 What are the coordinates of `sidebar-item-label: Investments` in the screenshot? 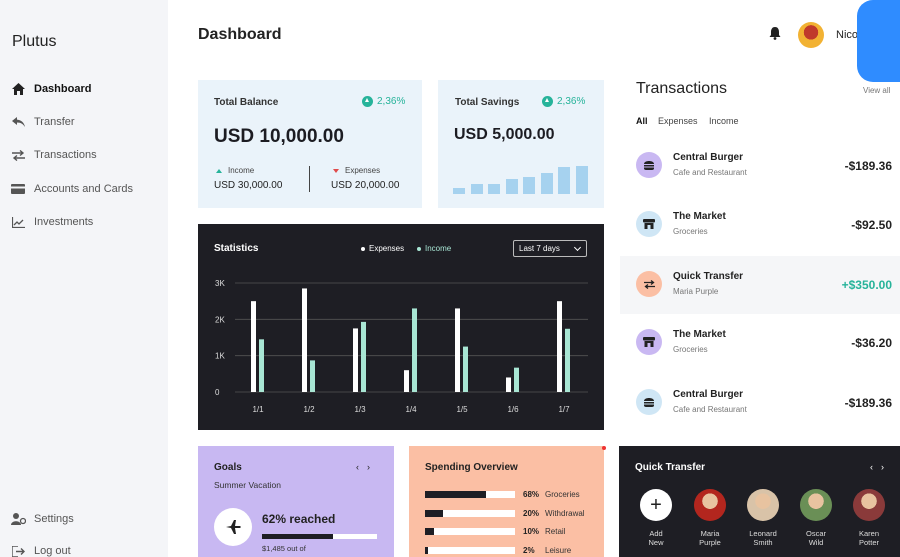 It's located at (64, 222).